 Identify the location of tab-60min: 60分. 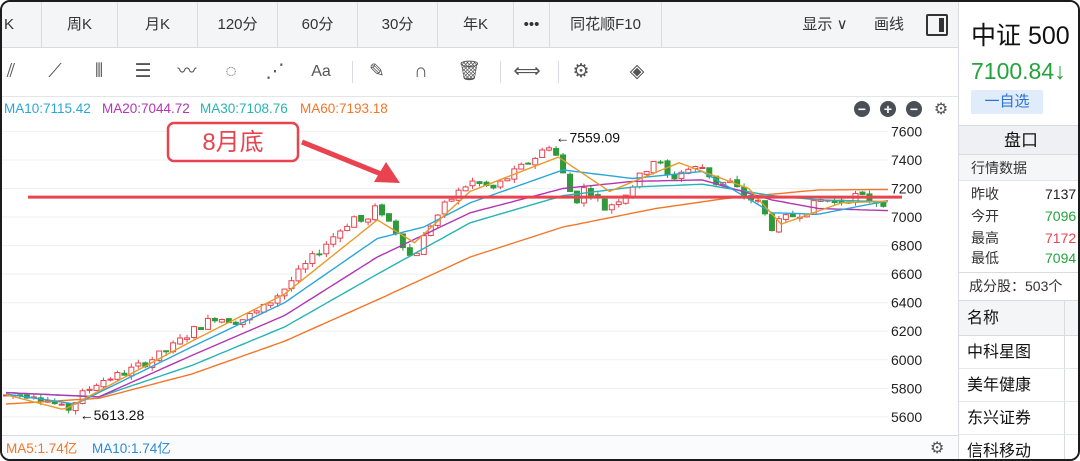
(318, 24).